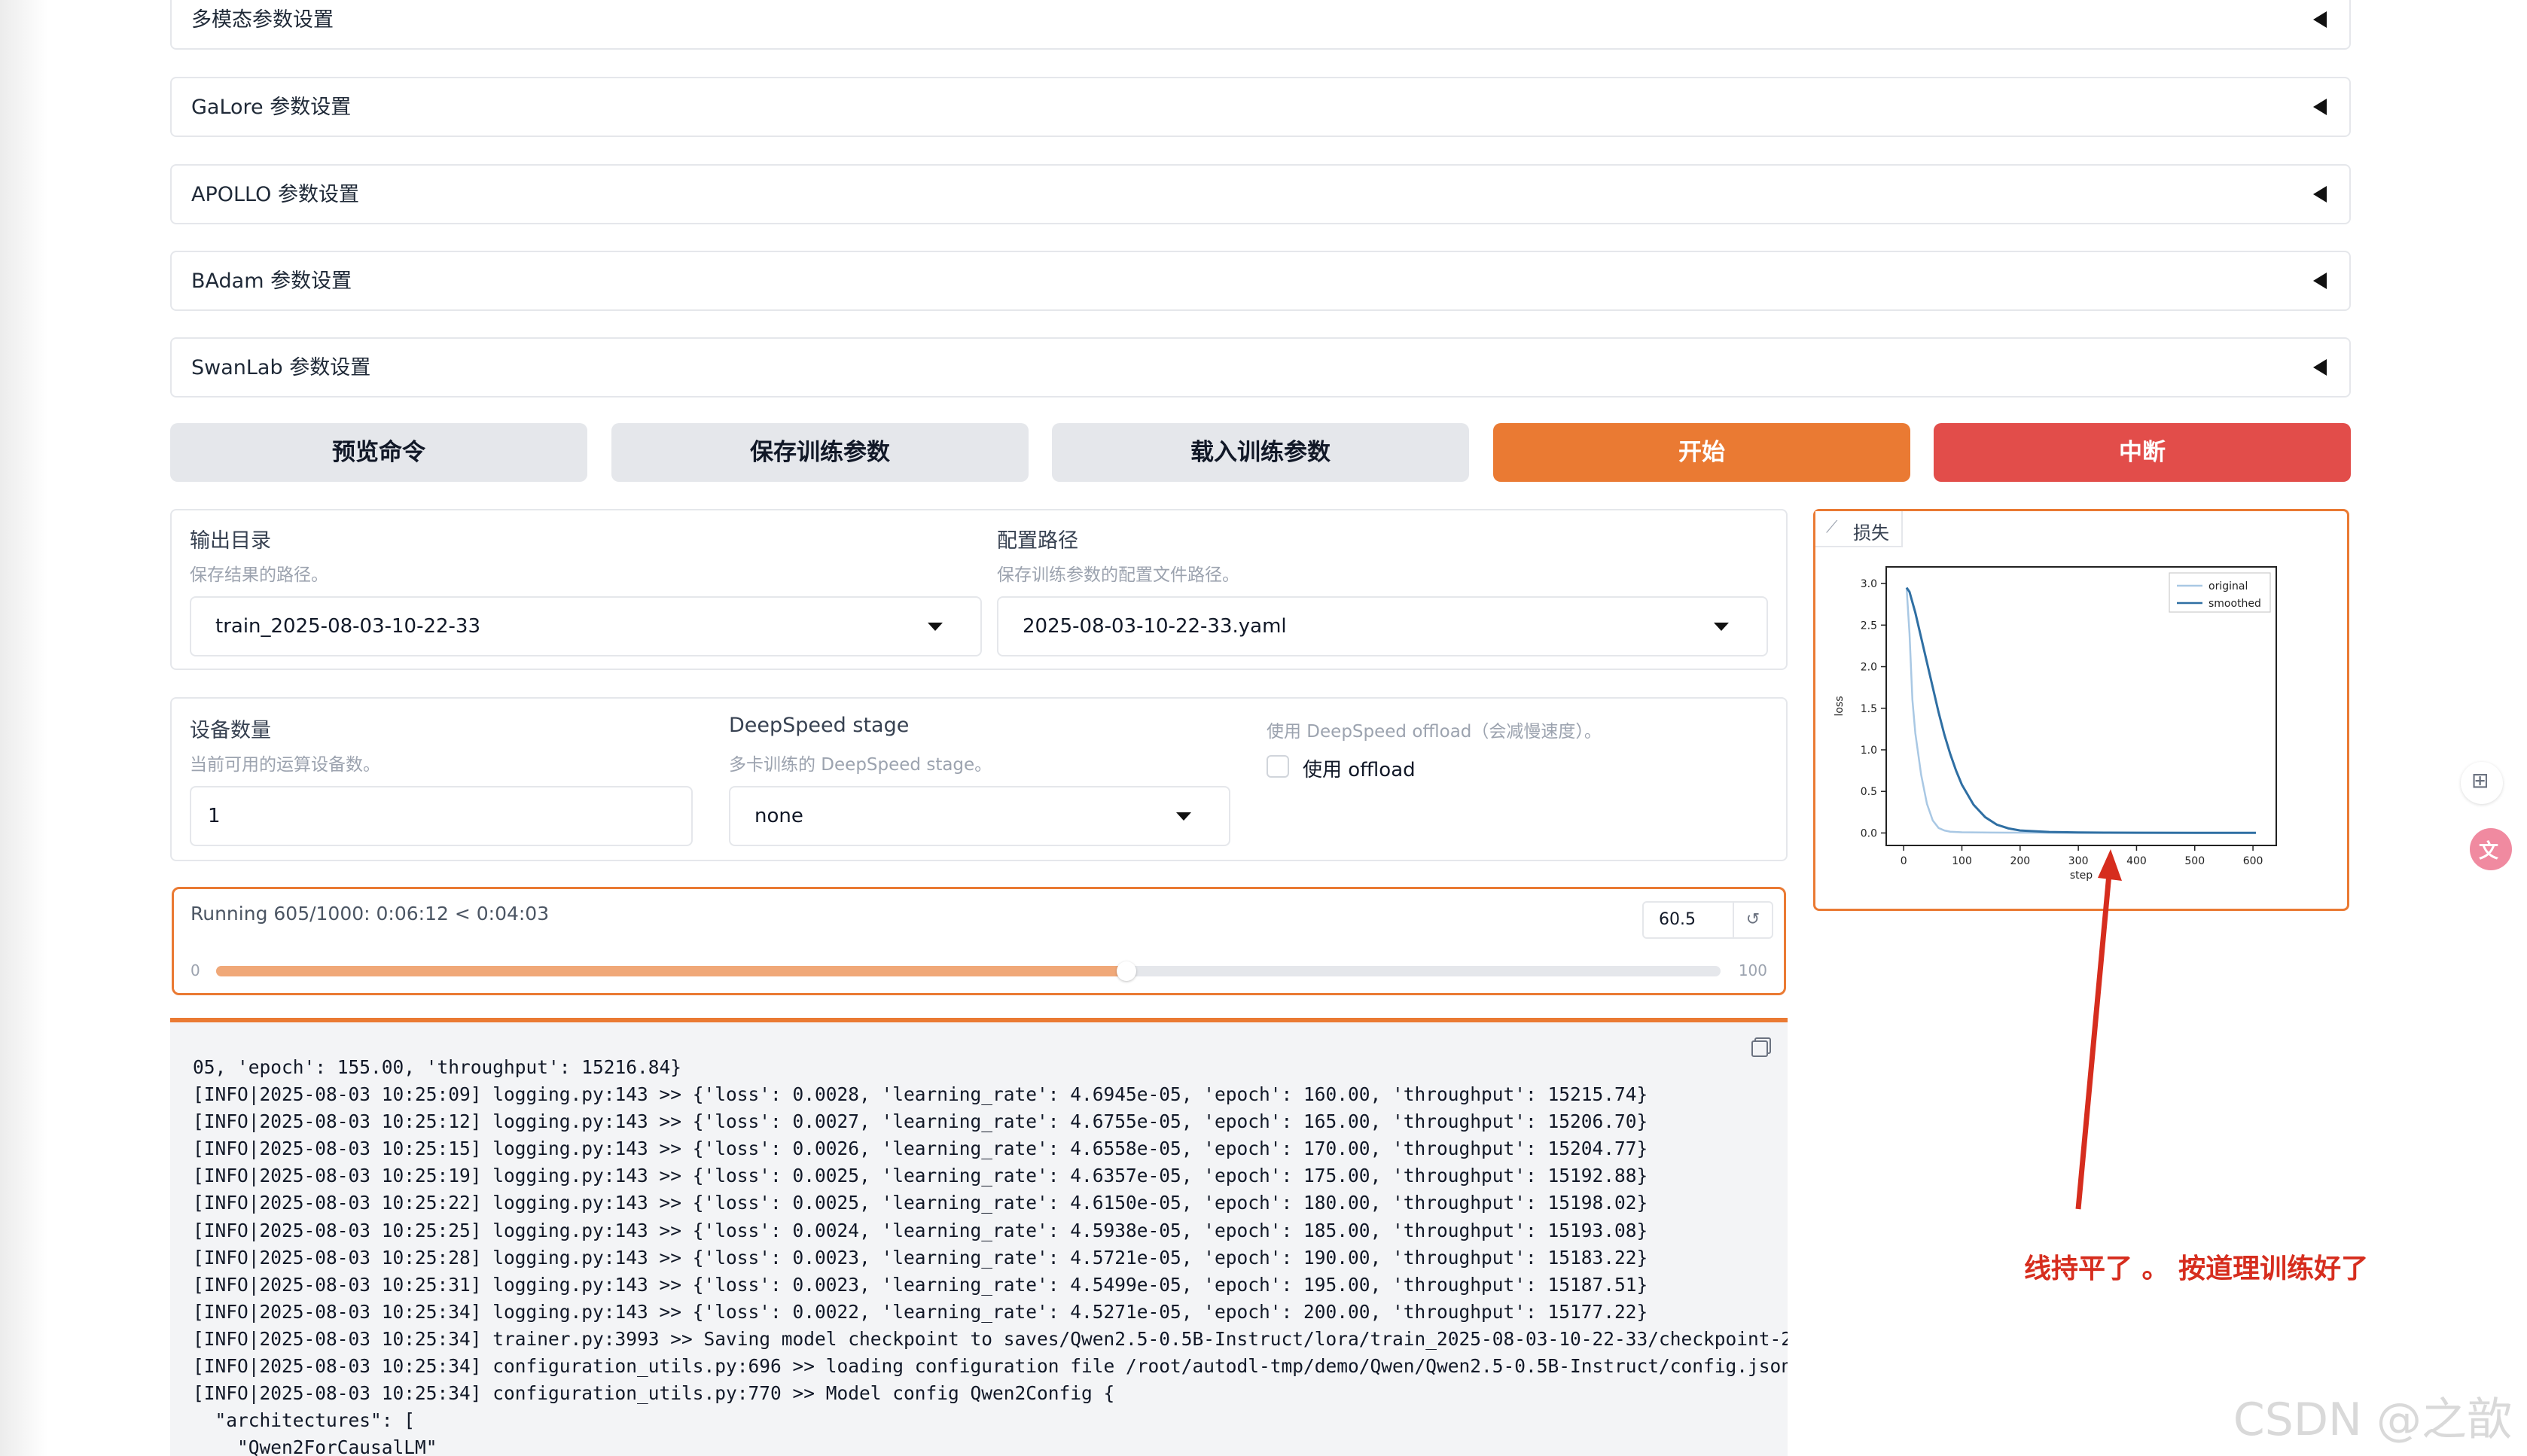  What do you see at coordinates (1904, 861) in the screenshot?
I see `x-tick-label: 0` at bounding box center [1904, 861].